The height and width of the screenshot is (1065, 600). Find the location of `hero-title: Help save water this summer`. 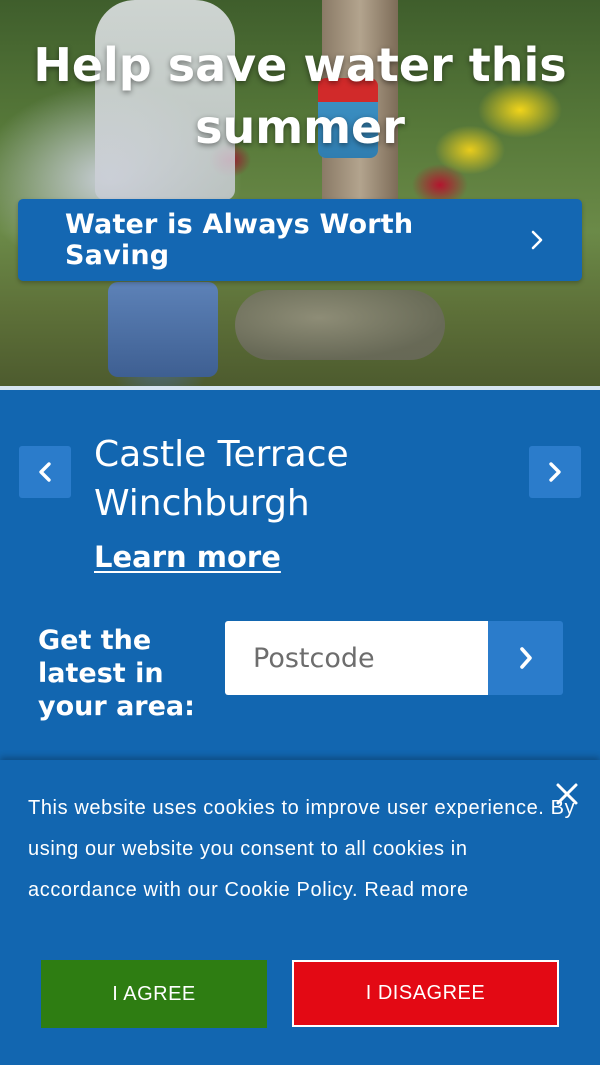

hero-title: Help save water this summer is located at coordinates (300, 96).